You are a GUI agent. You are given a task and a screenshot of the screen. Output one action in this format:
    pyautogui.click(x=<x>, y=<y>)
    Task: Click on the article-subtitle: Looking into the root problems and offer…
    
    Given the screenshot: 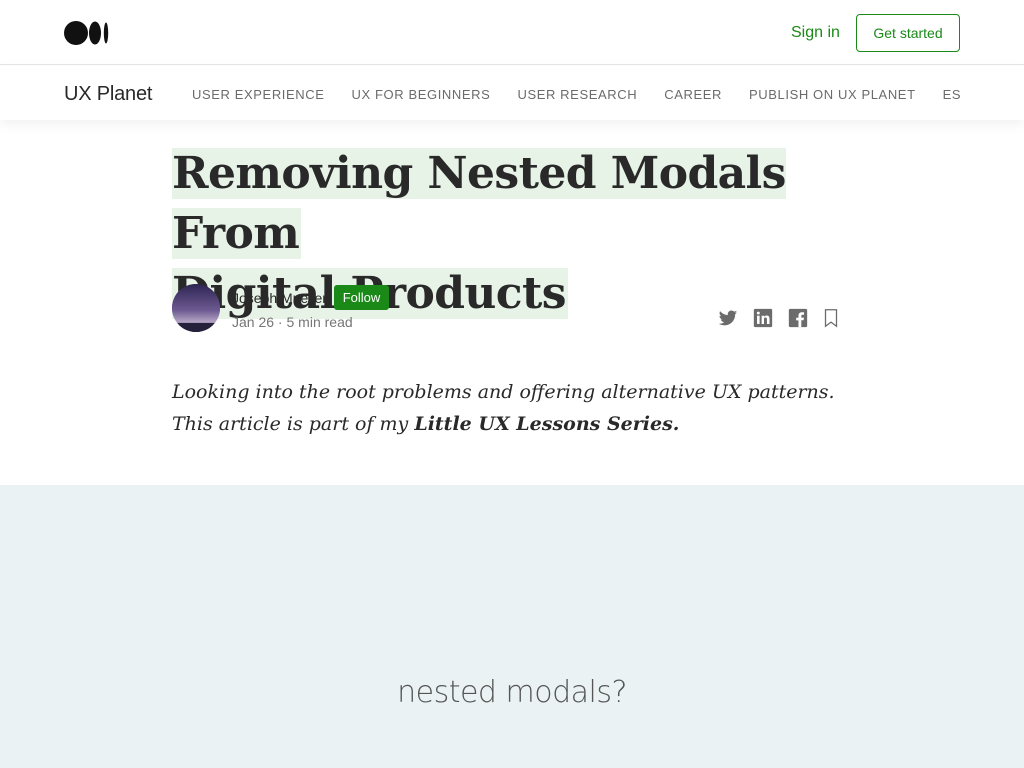 What is the action you would take?
    pyautogui.click(x=512, y=408)
    